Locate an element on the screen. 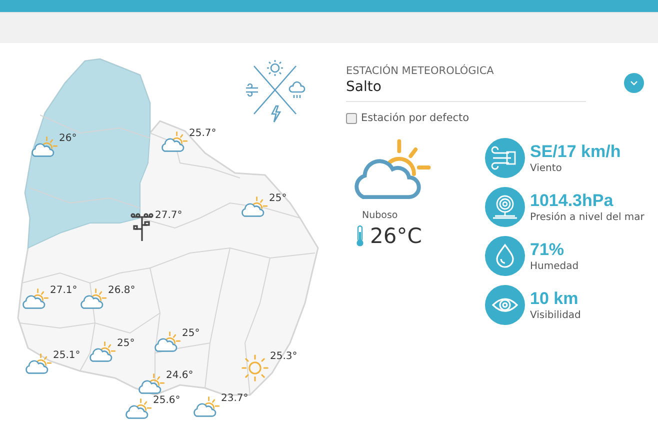 This screenshot has height=425, width=658. stat-label: Humedad is located at coordinates (554, 266).